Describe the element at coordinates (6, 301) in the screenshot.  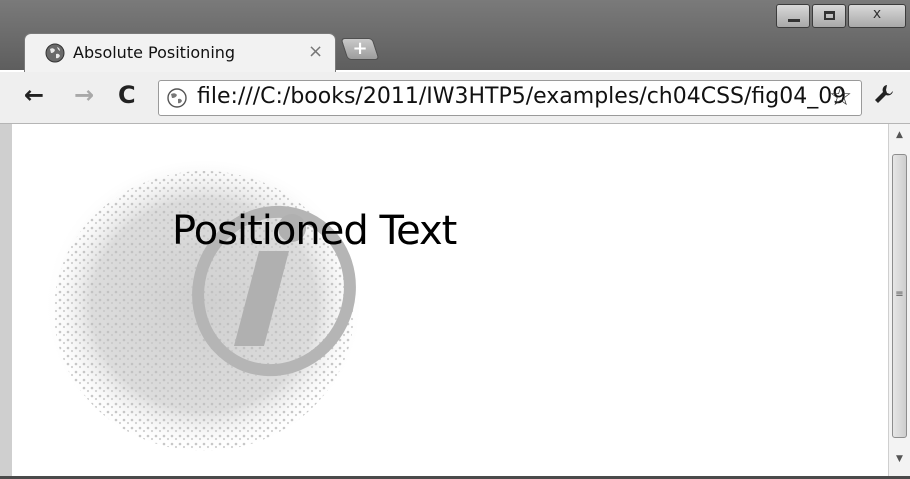
I see `window-left-border` at that location.